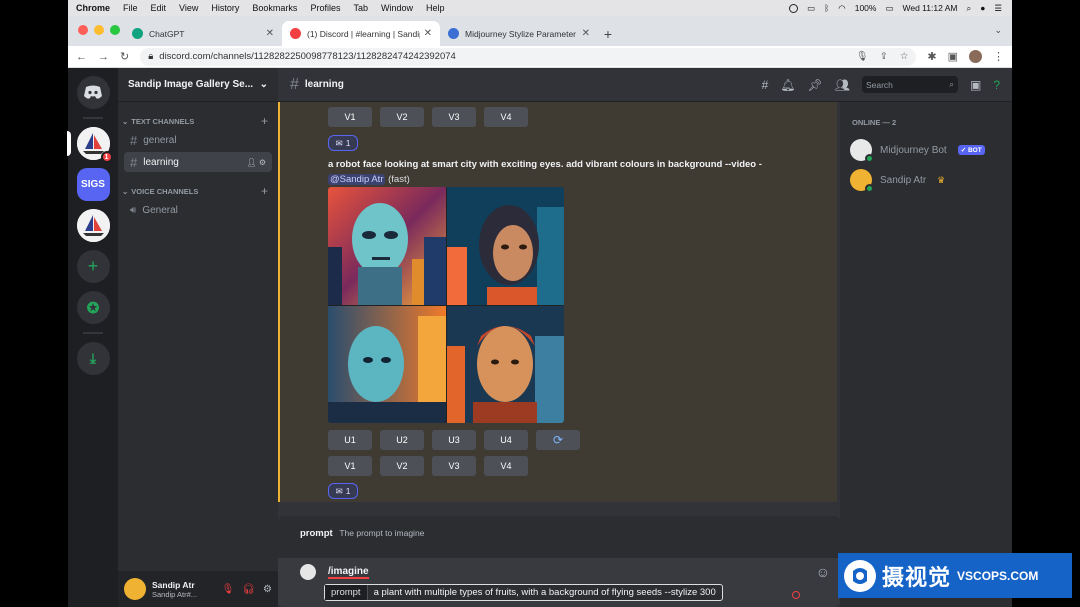 This screenshot has width=1080, height=607. I want to click on zoom-window-button, so click(115, 30).